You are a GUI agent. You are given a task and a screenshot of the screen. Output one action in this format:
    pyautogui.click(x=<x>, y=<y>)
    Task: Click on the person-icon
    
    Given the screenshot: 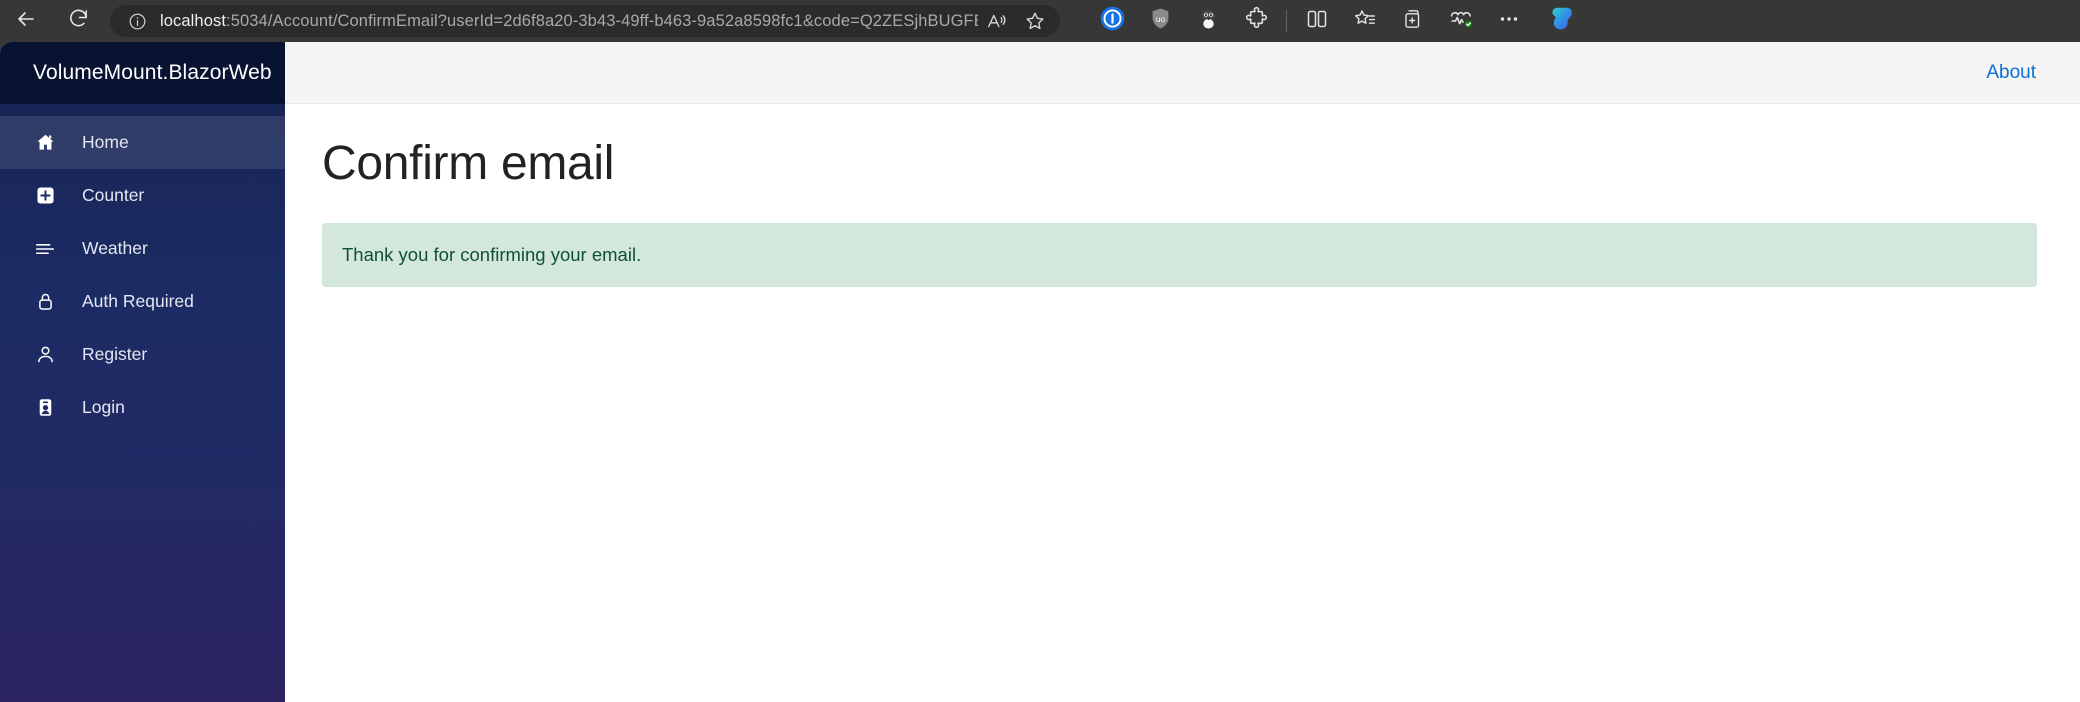 What is the action you would take?
    pyautogui.click(x=45, y=355)
    